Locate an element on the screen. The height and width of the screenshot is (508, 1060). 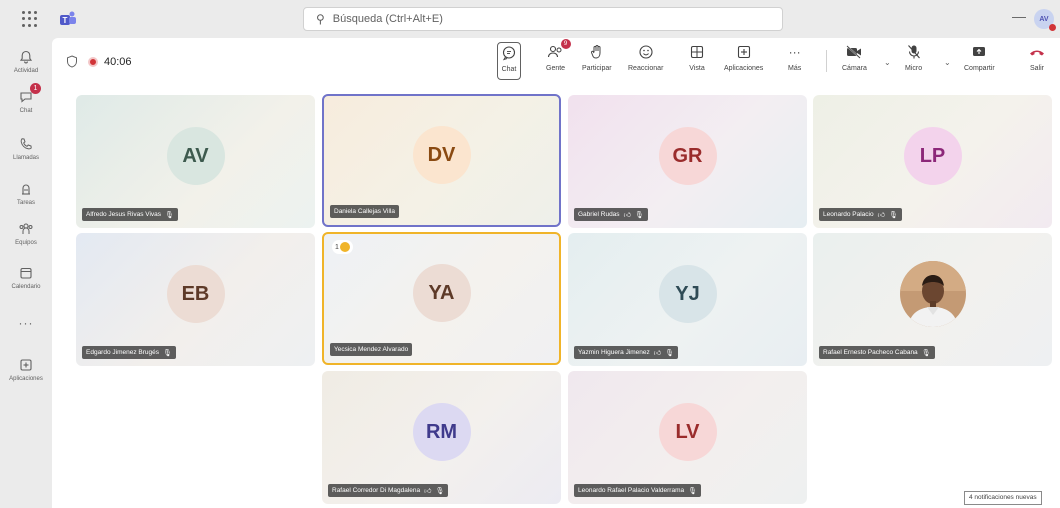
participant-tile: YJ Yazmin Higuera Jimenez 👍︎ 🎙︎ is located at coordinates (687, 299).